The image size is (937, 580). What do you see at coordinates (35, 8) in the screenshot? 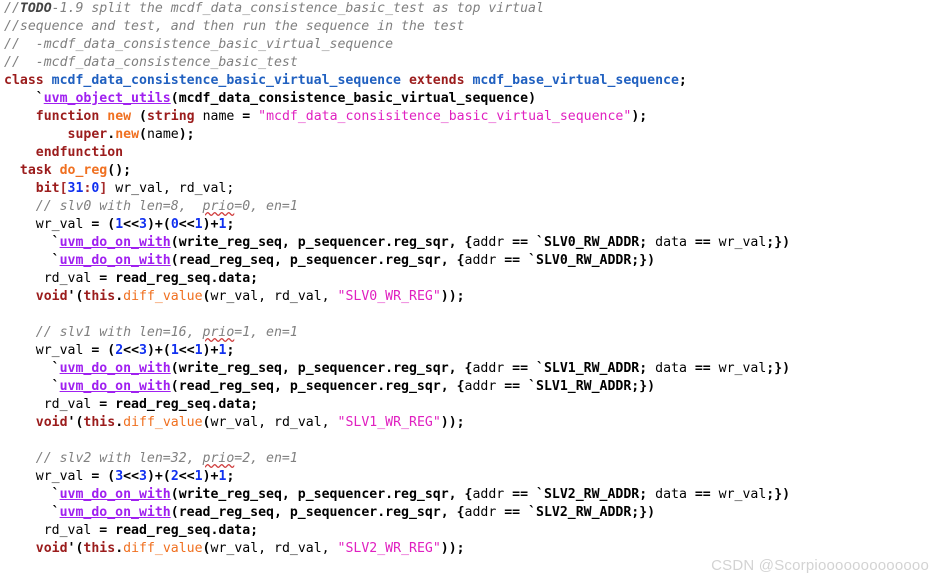
I see `code-token: TODO` at bounding box center [35, 8].